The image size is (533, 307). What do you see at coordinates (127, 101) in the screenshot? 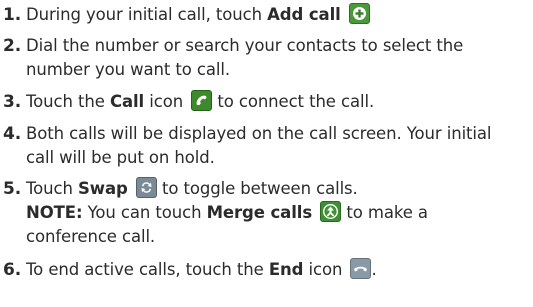
I see `call-label: Call` at bounding box center [127, 101].